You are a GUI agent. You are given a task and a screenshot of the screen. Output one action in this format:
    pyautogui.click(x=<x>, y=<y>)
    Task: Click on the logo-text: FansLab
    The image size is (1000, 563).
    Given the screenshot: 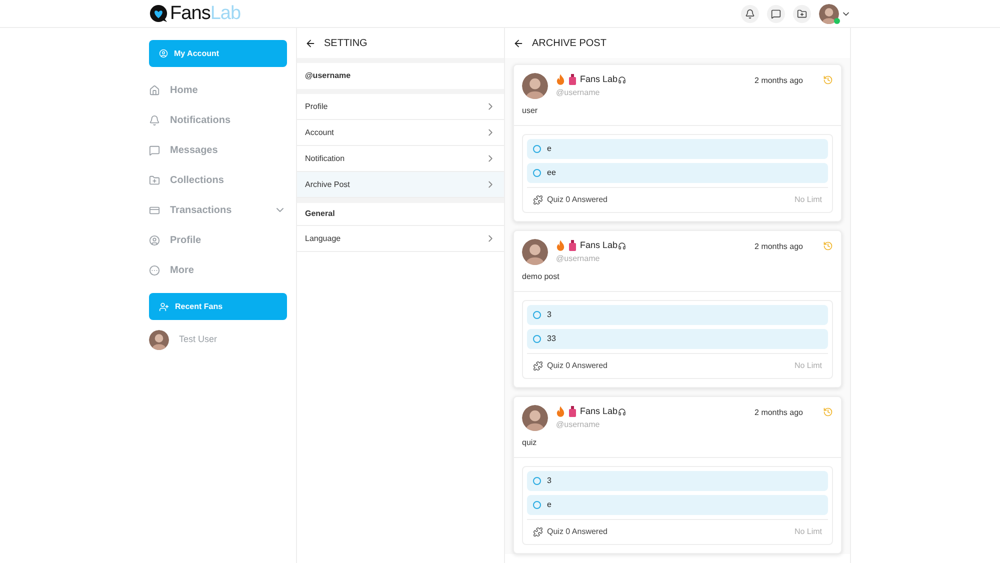 What is the action you would take?
    pyautogui.click(x=205, y=13)
    